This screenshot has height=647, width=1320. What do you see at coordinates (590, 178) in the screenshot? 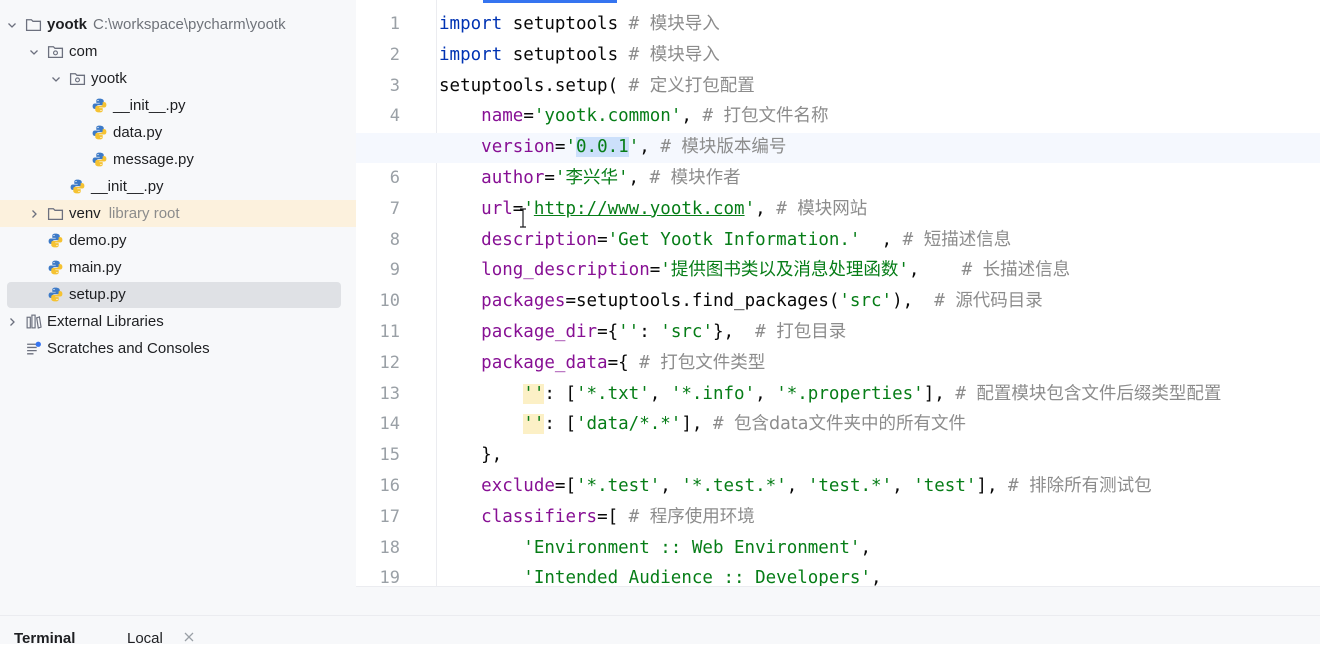
I see `code-line: author='李兴华', # 模块作者` at bounding box center [590, 178].